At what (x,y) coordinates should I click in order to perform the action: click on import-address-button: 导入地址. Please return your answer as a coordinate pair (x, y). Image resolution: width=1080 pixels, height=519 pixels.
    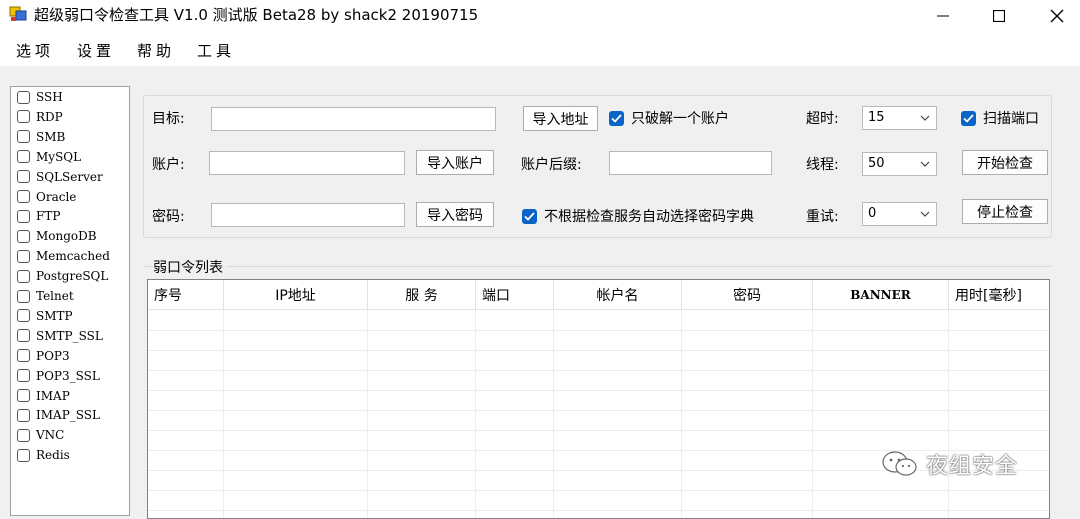
    Looking at the image, I should click on (560, 118).